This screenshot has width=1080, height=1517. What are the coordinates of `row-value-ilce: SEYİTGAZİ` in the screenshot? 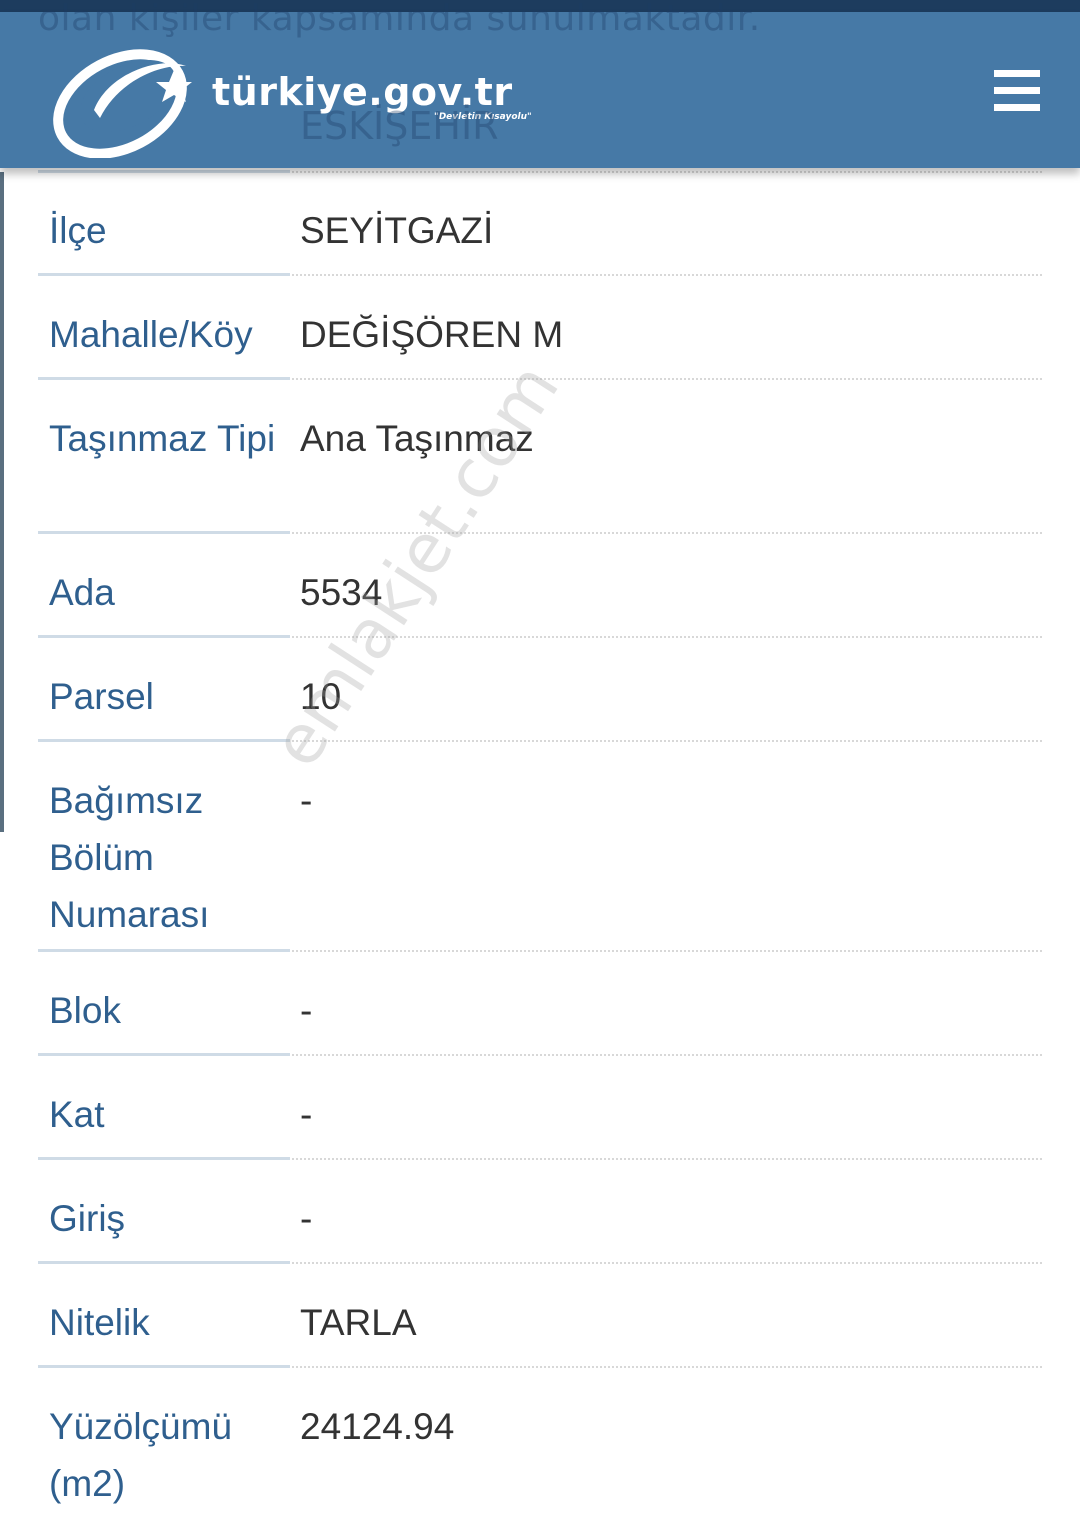 It's located at (397, 230).